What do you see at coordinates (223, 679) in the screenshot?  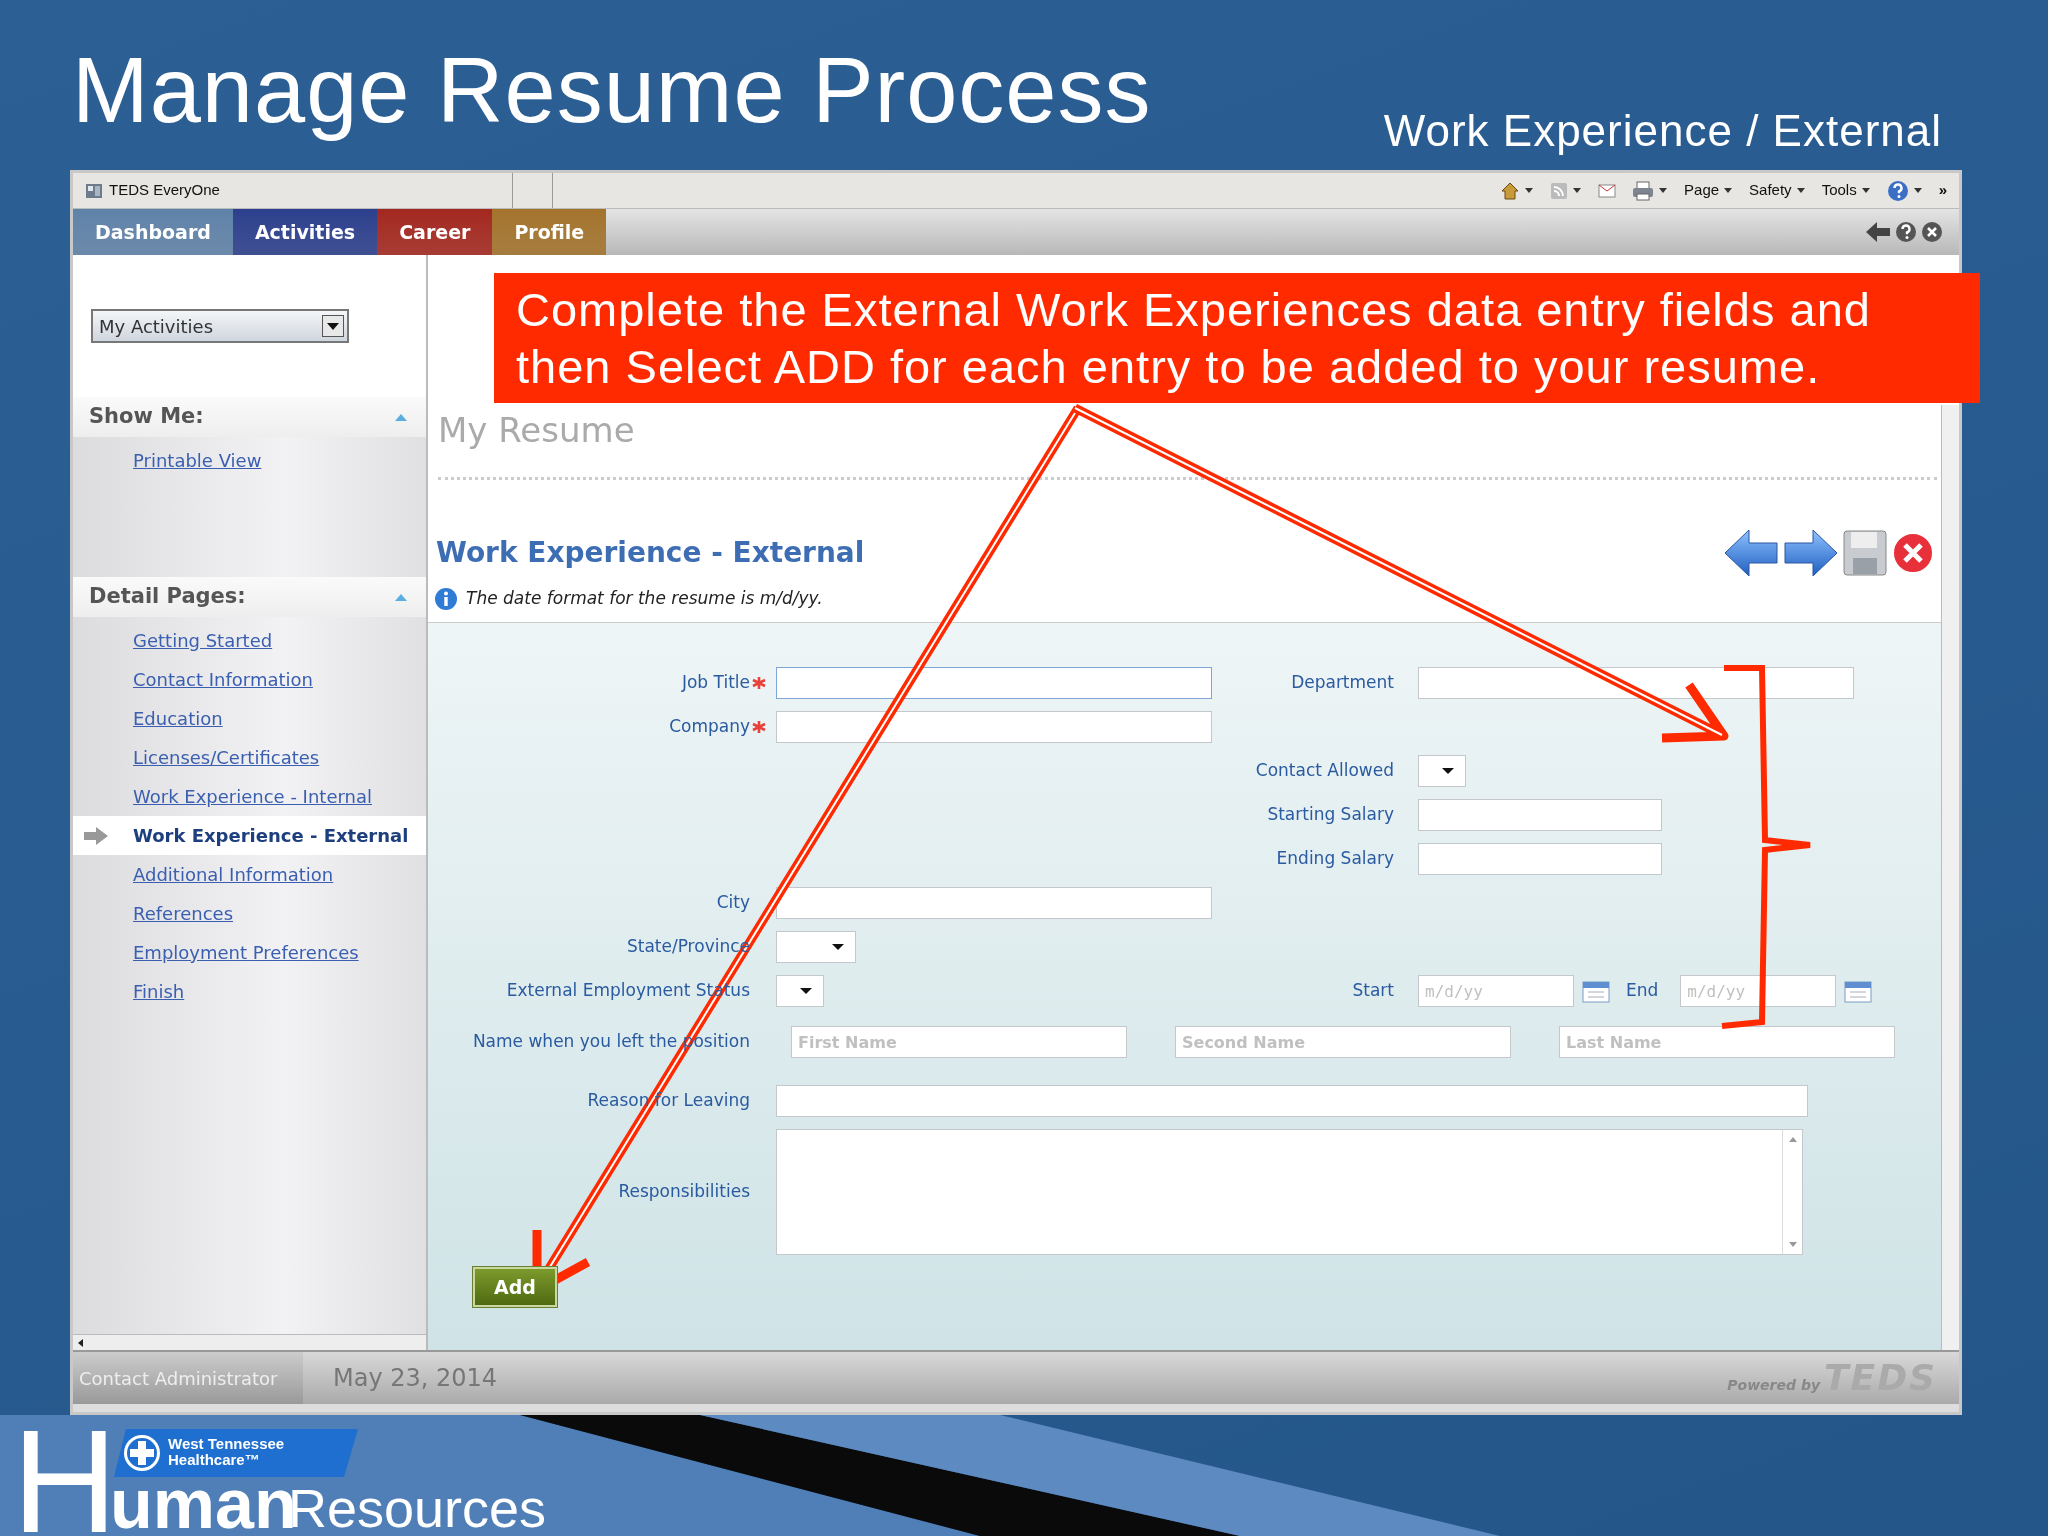 I see `sidebar-link: Contact Information` at bounding box center [223, 679].